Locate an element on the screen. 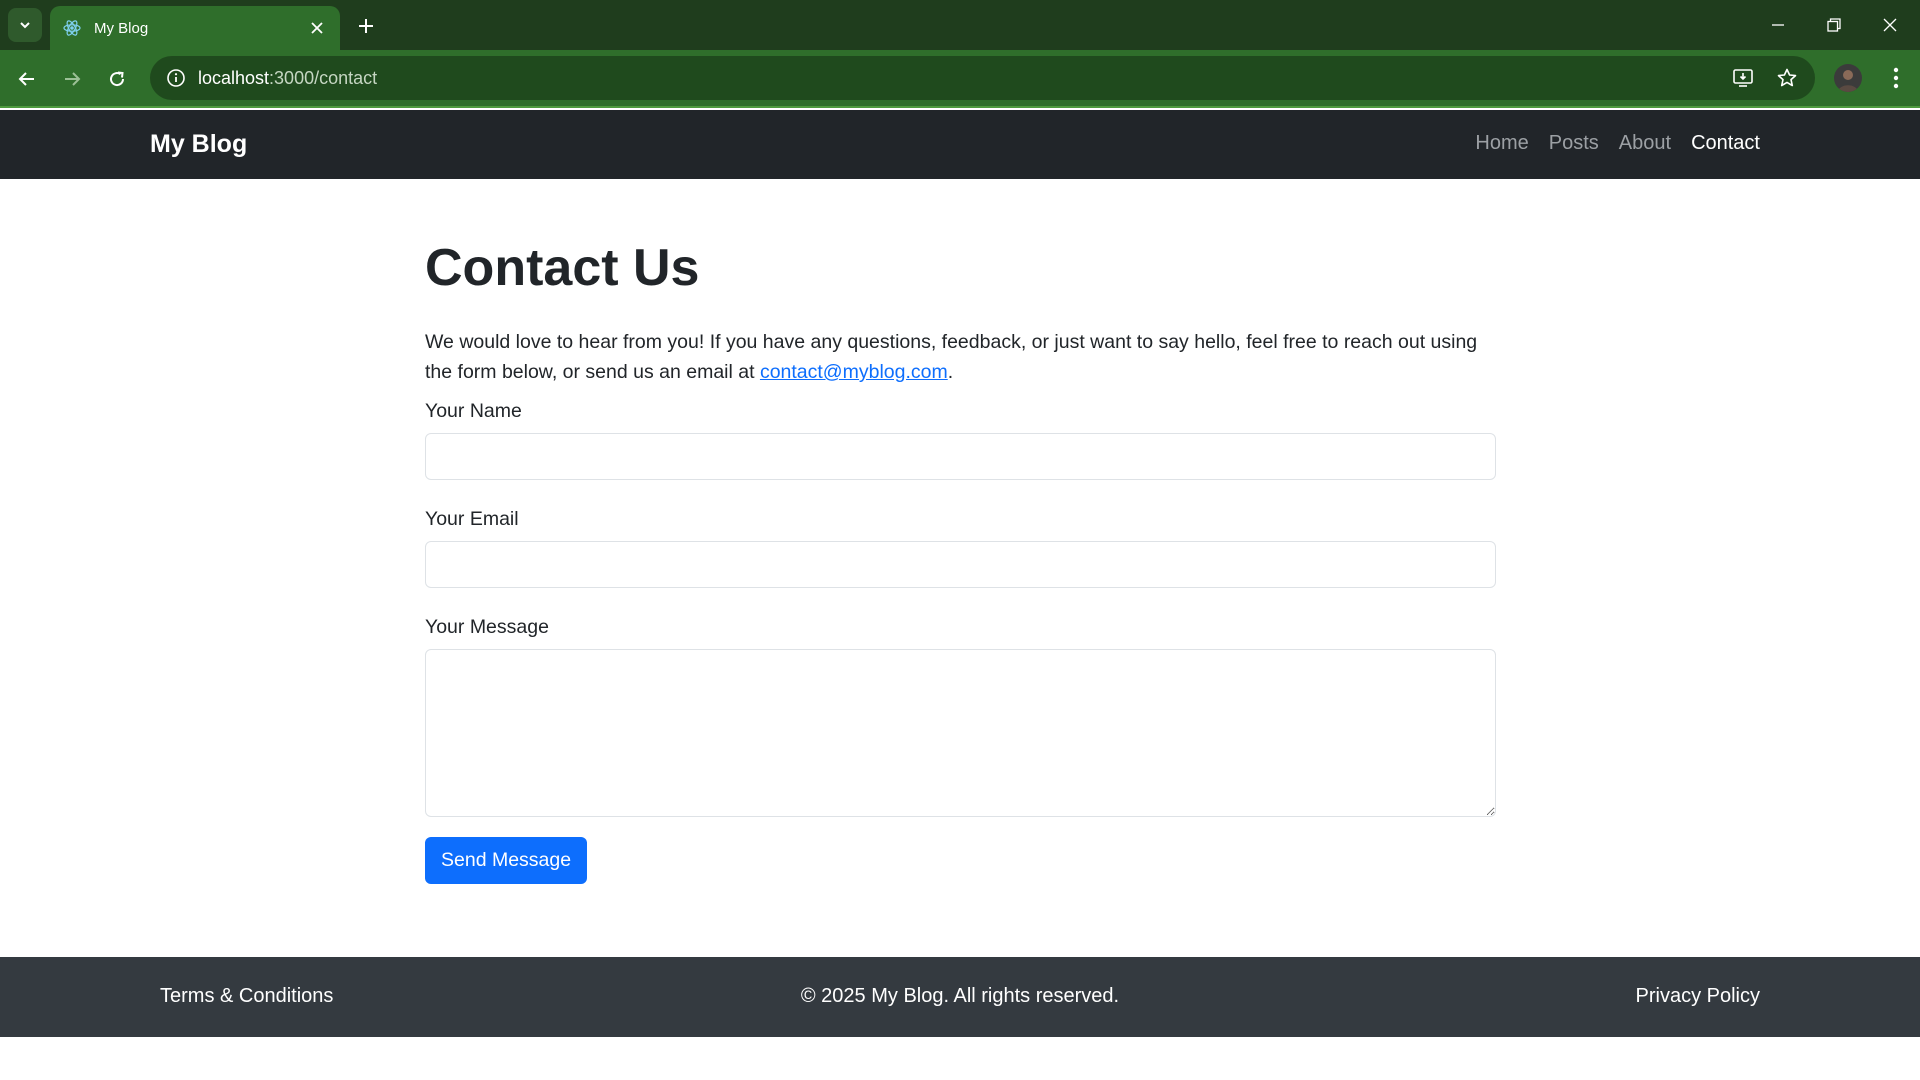  restore-icon is located at coordinates (1834, 25).